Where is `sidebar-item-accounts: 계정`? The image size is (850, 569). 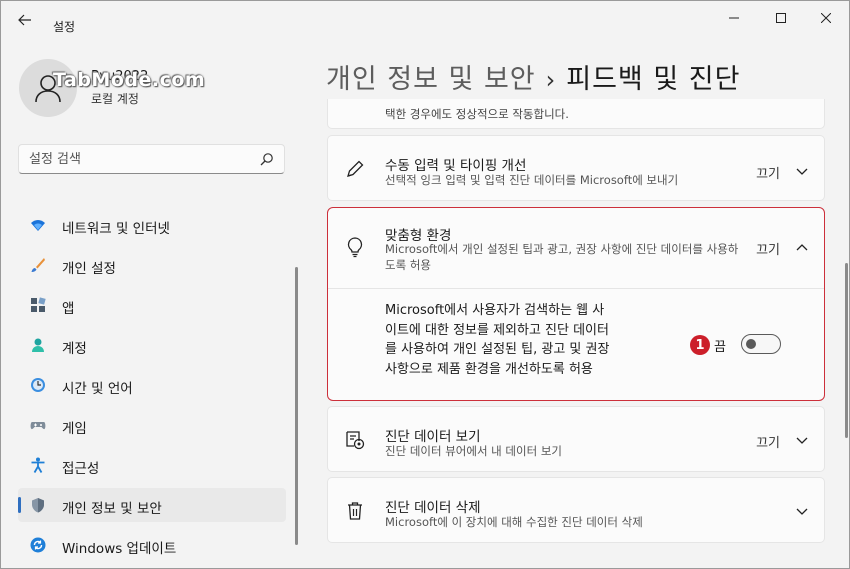
sidebar-item-accounts: 계정 is located at coordinates (152, 345).